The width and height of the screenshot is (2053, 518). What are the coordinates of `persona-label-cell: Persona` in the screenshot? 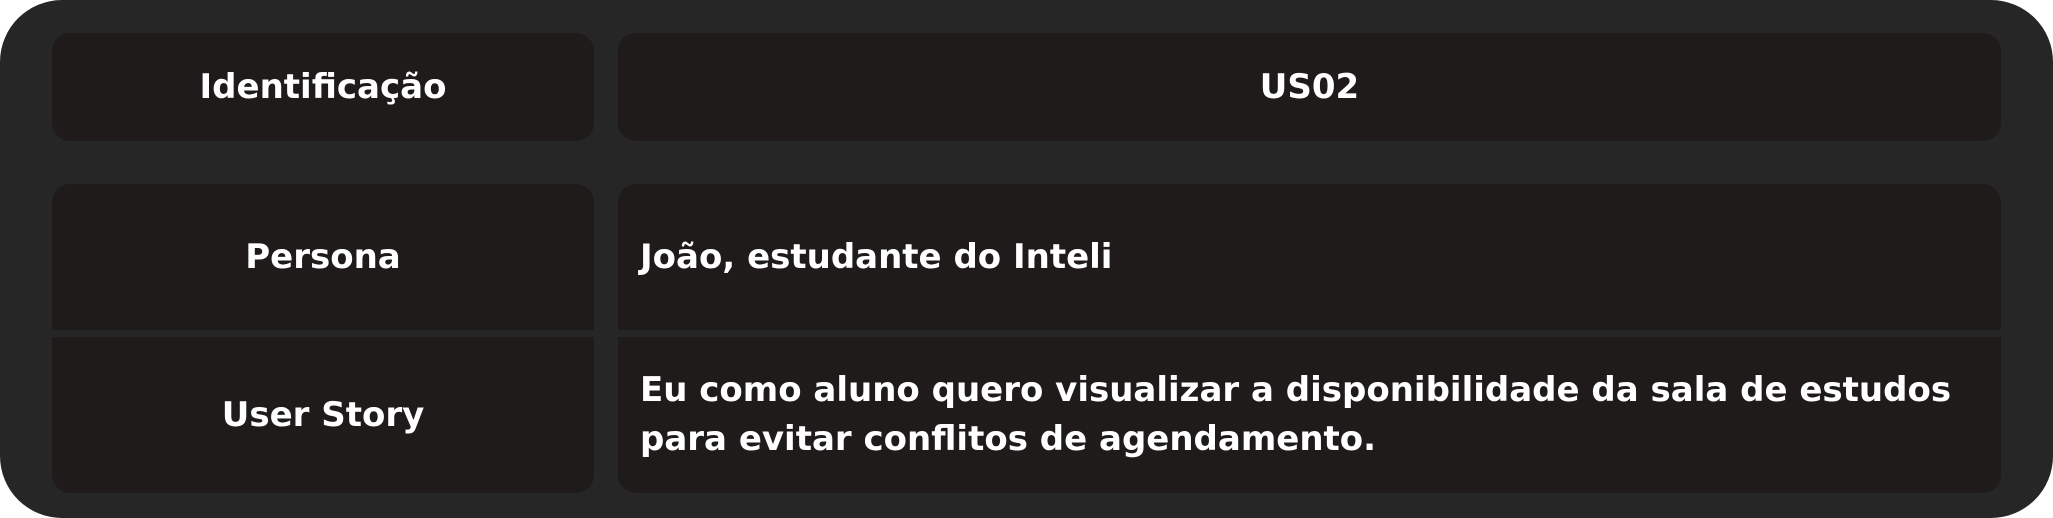 It's located at (323, 257).